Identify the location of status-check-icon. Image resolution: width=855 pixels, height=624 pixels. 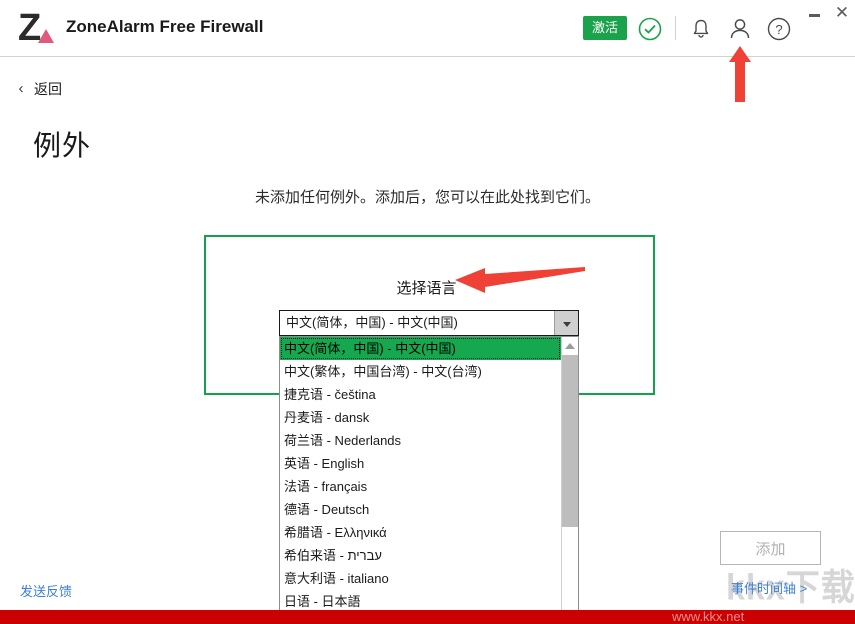
(650, 29).